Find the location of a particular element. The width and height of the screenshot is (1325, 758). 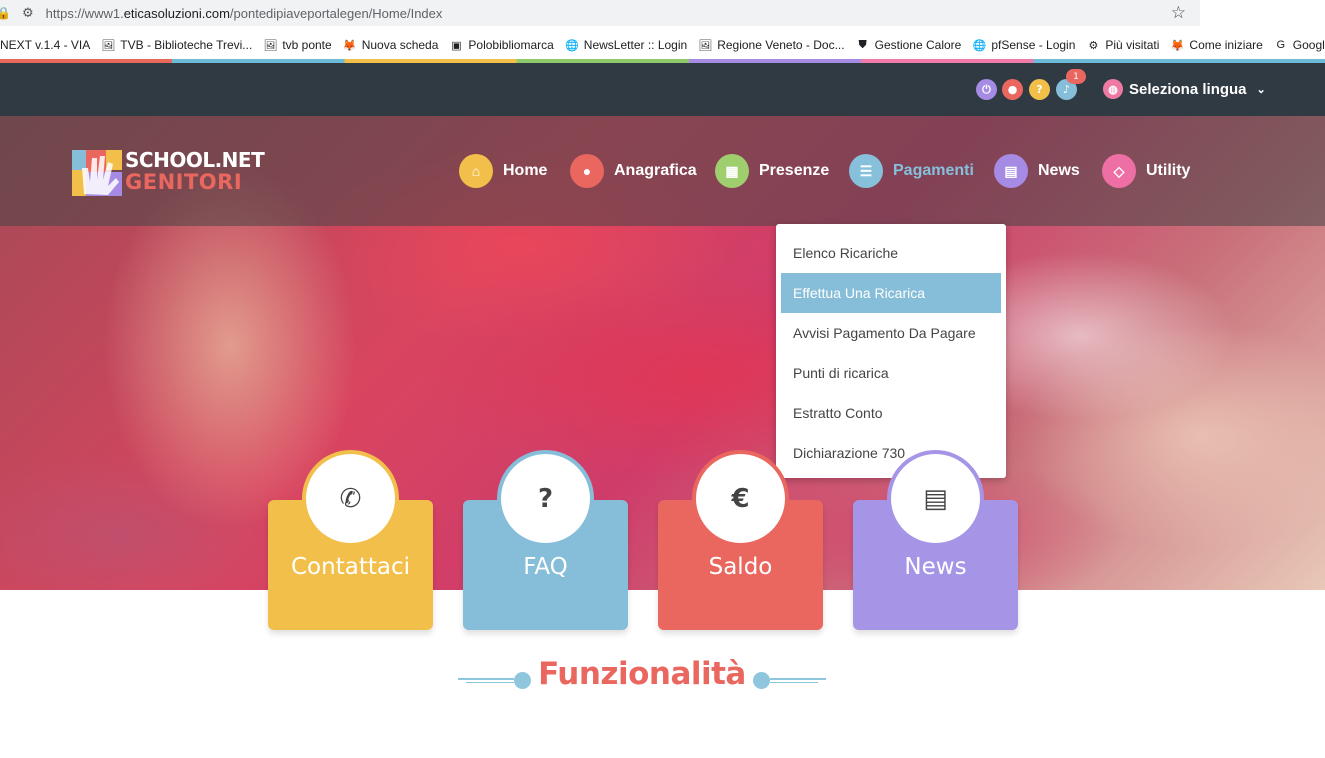

dropdown-item: Avvisi Pagamento Da Pagare is located at coordinates (891, 333).